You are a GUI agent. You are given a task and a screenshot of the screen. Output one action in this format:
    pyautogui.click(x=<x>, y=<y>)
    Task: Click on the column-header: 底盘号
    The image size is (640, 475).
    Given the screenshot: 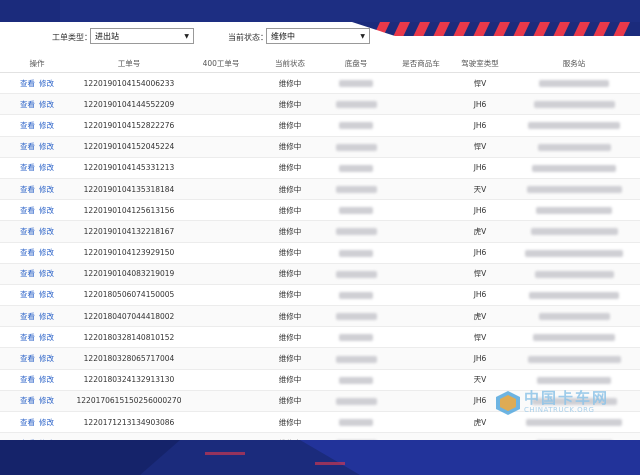 What is the action you would take?
    pyautogui.click(x=356, y=63)
    